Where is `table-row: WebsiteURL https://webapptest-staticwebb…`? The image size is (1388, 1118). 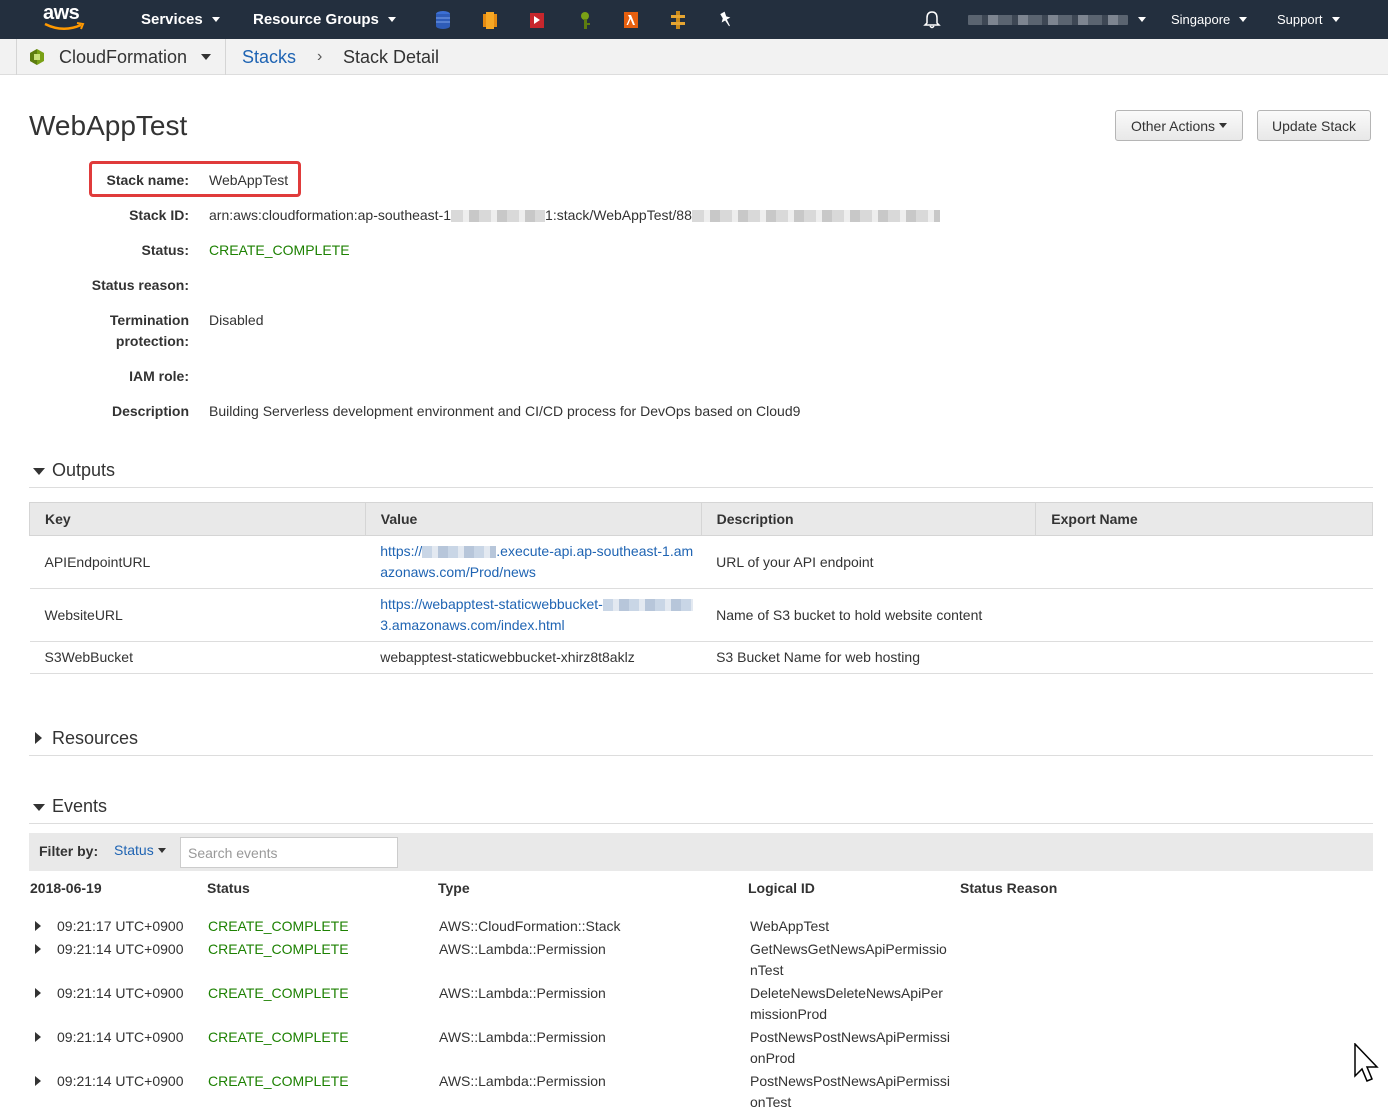 table-row: WebsiteURL https://webapptest-staticwebb… is located at coordinates (701, 615).